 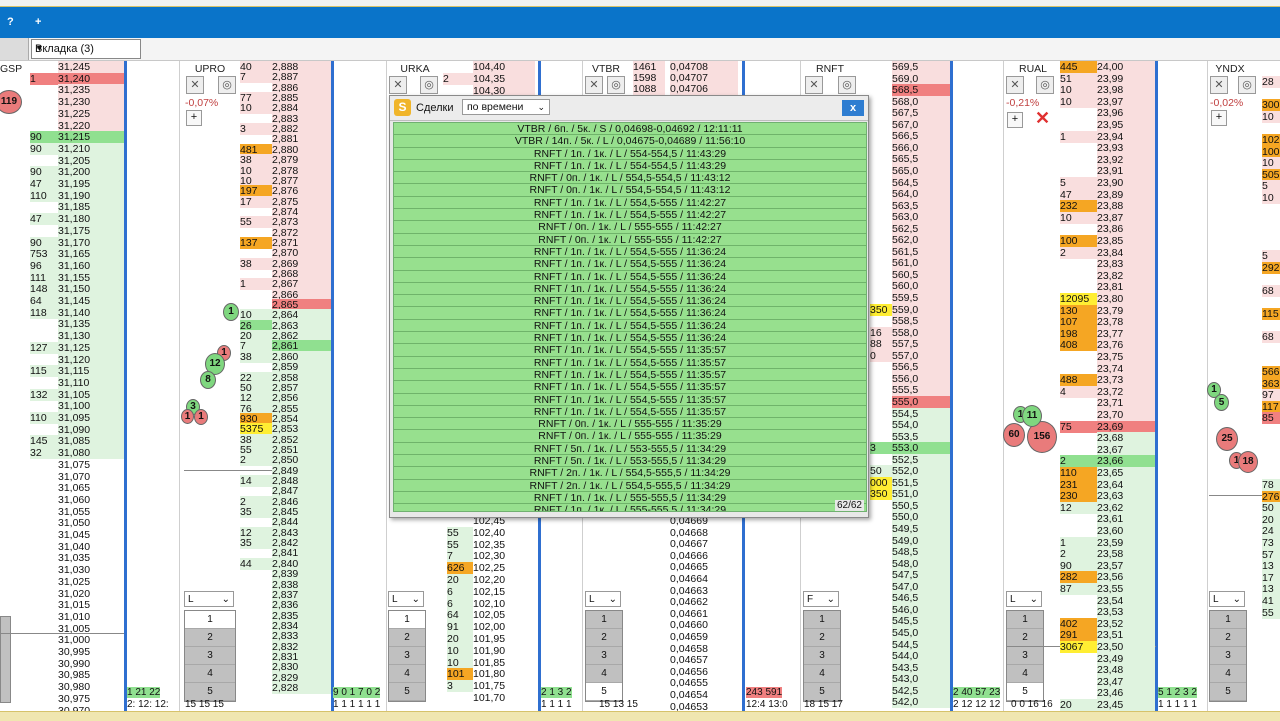 I want to click on cancel-orders-icon: ✕, so click(x=1042, y=118).